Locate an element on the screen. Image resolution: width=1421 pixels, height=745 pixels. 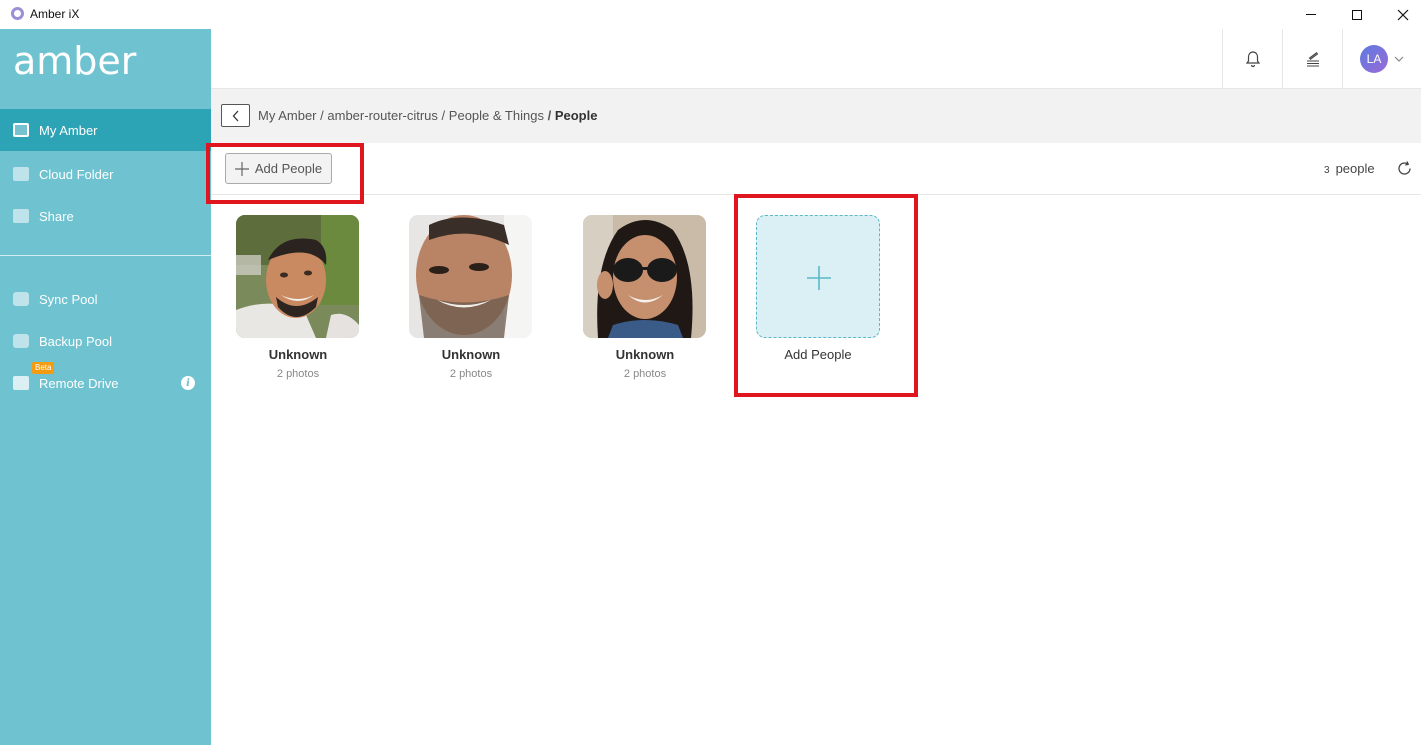
backup-icon is located at coordinates (21, 341).